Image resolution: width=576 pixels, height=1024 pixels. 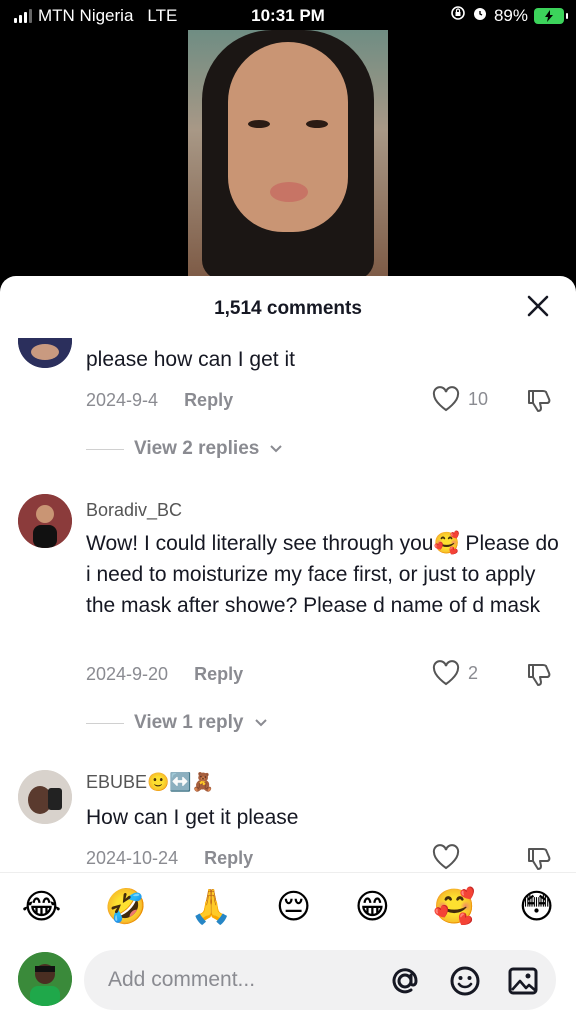 I want to click on image-attach-button, so click(x=523, y=981).